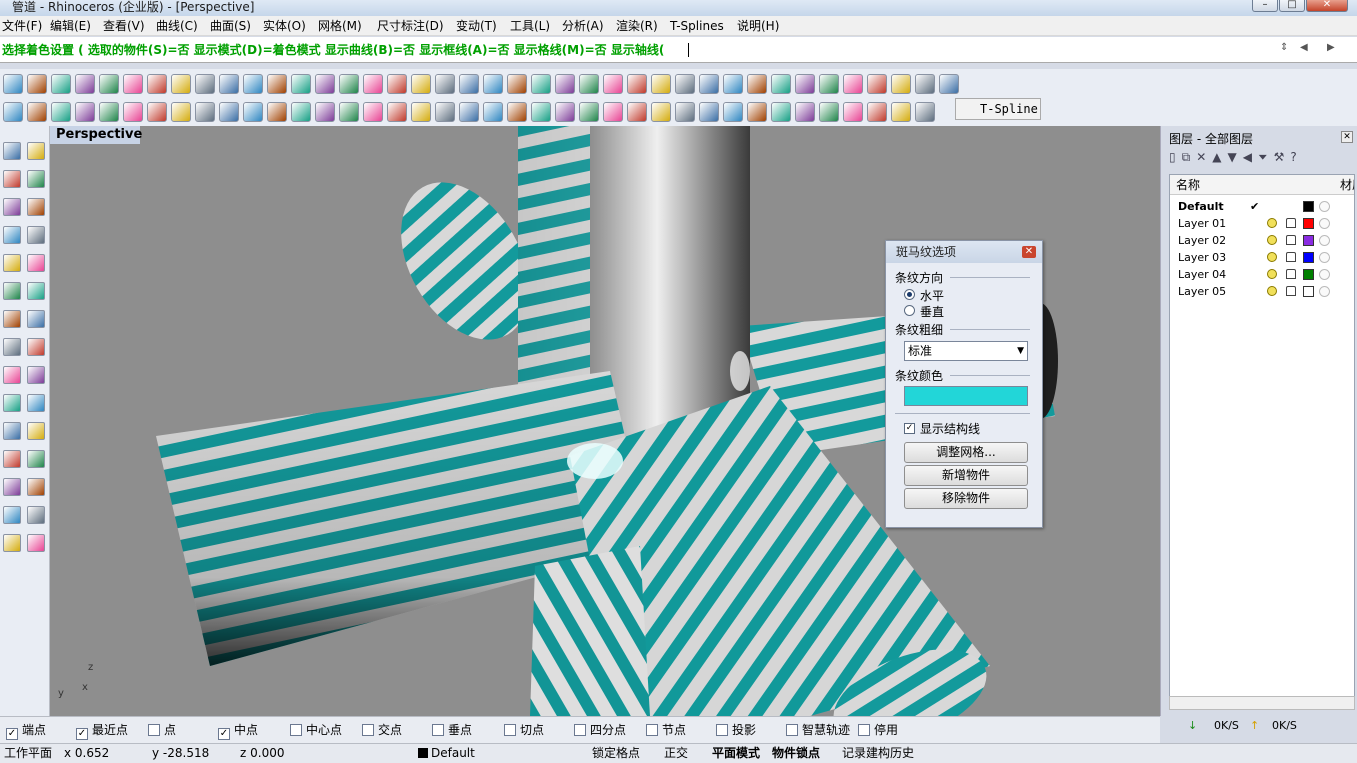  I want to click on delete-layer-icon: ✕, so click(1204, 157).